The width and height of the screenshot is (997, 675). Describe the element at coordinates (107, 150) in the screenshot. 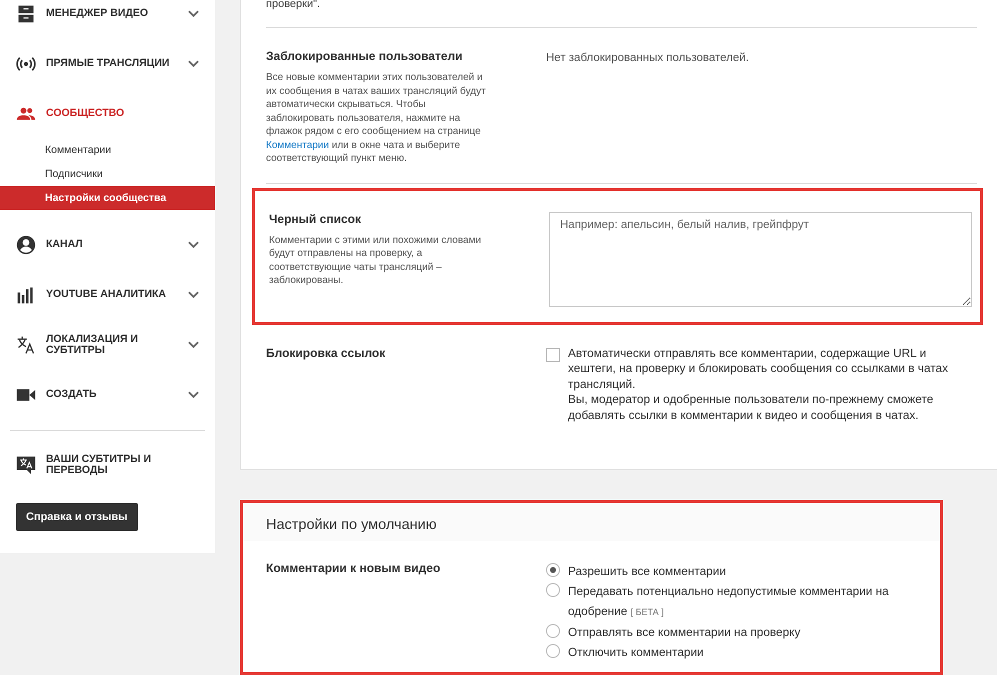

I see `submenu-item: Комментарии` at that location.